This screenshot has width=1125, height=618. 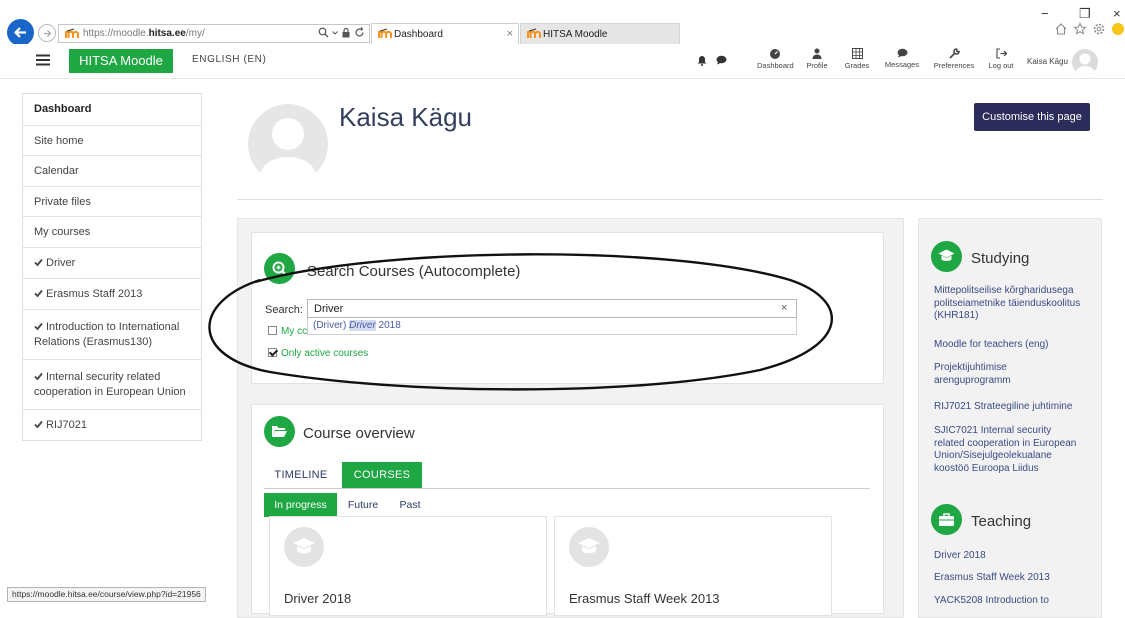 What do you see at coordinates (817, 53) in the screenshot?
I see `user-icon` at bounding box center [817, 53].